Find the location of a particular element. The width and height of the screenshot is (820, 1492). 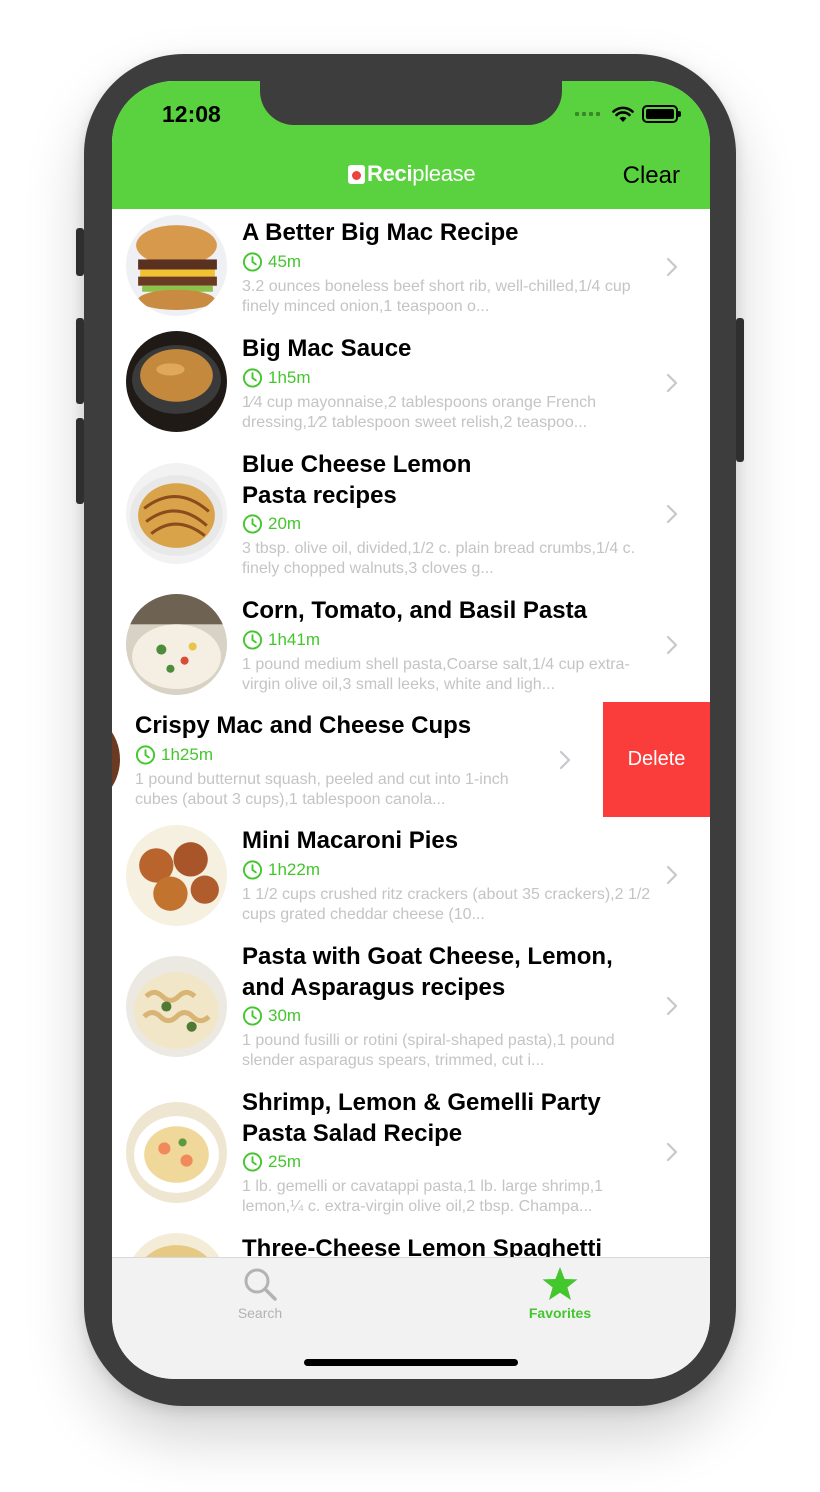

reciplease-logo-icon is located at coordinates (356, 174).